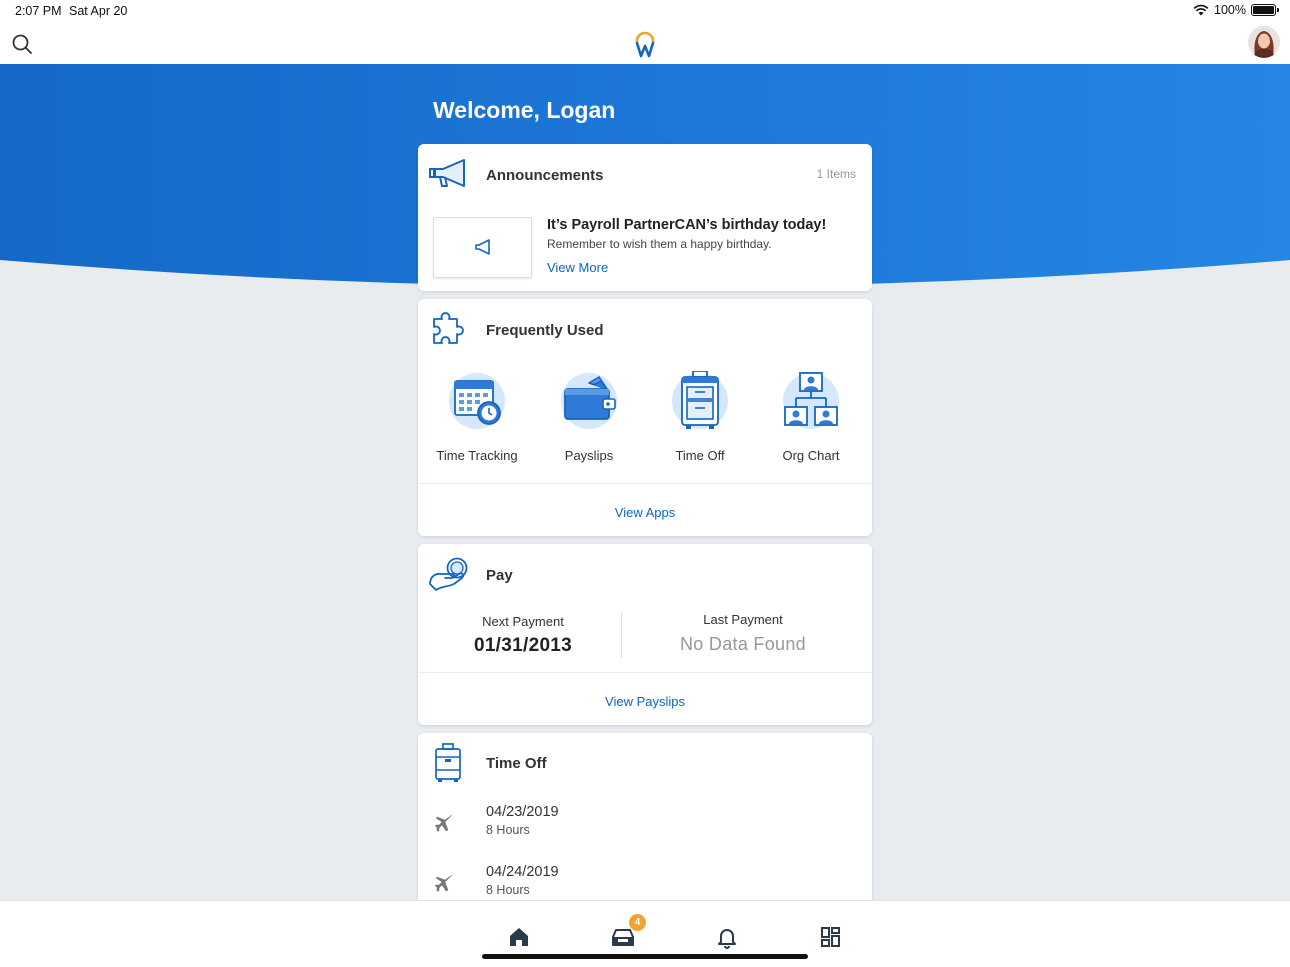  I want to click on view-apps-link: View Apps, so click(645, 512).